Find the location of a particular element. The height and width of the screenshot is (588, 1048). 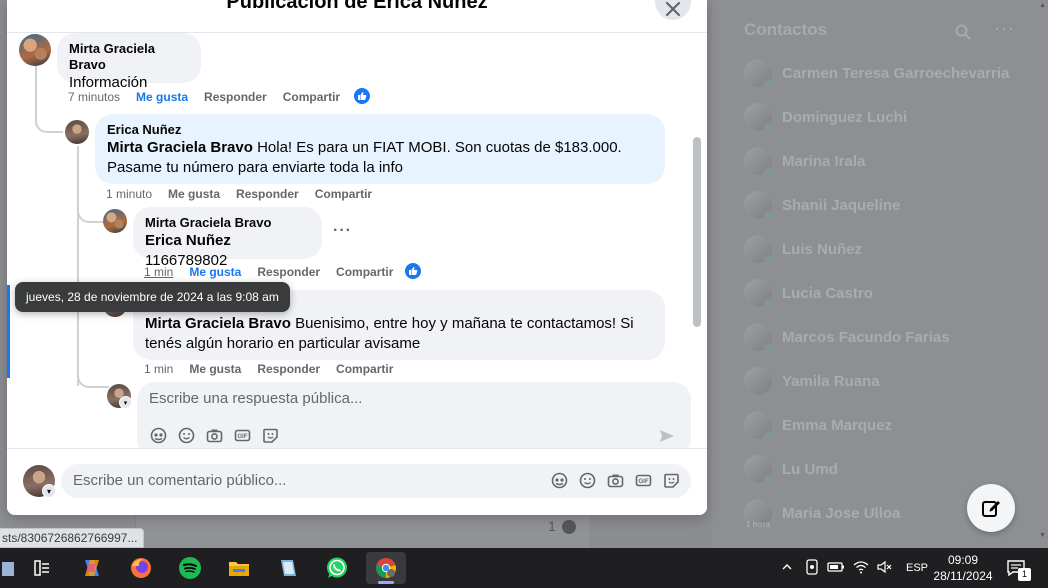

avatar: 1 hora is located at coordinates (758, 514).